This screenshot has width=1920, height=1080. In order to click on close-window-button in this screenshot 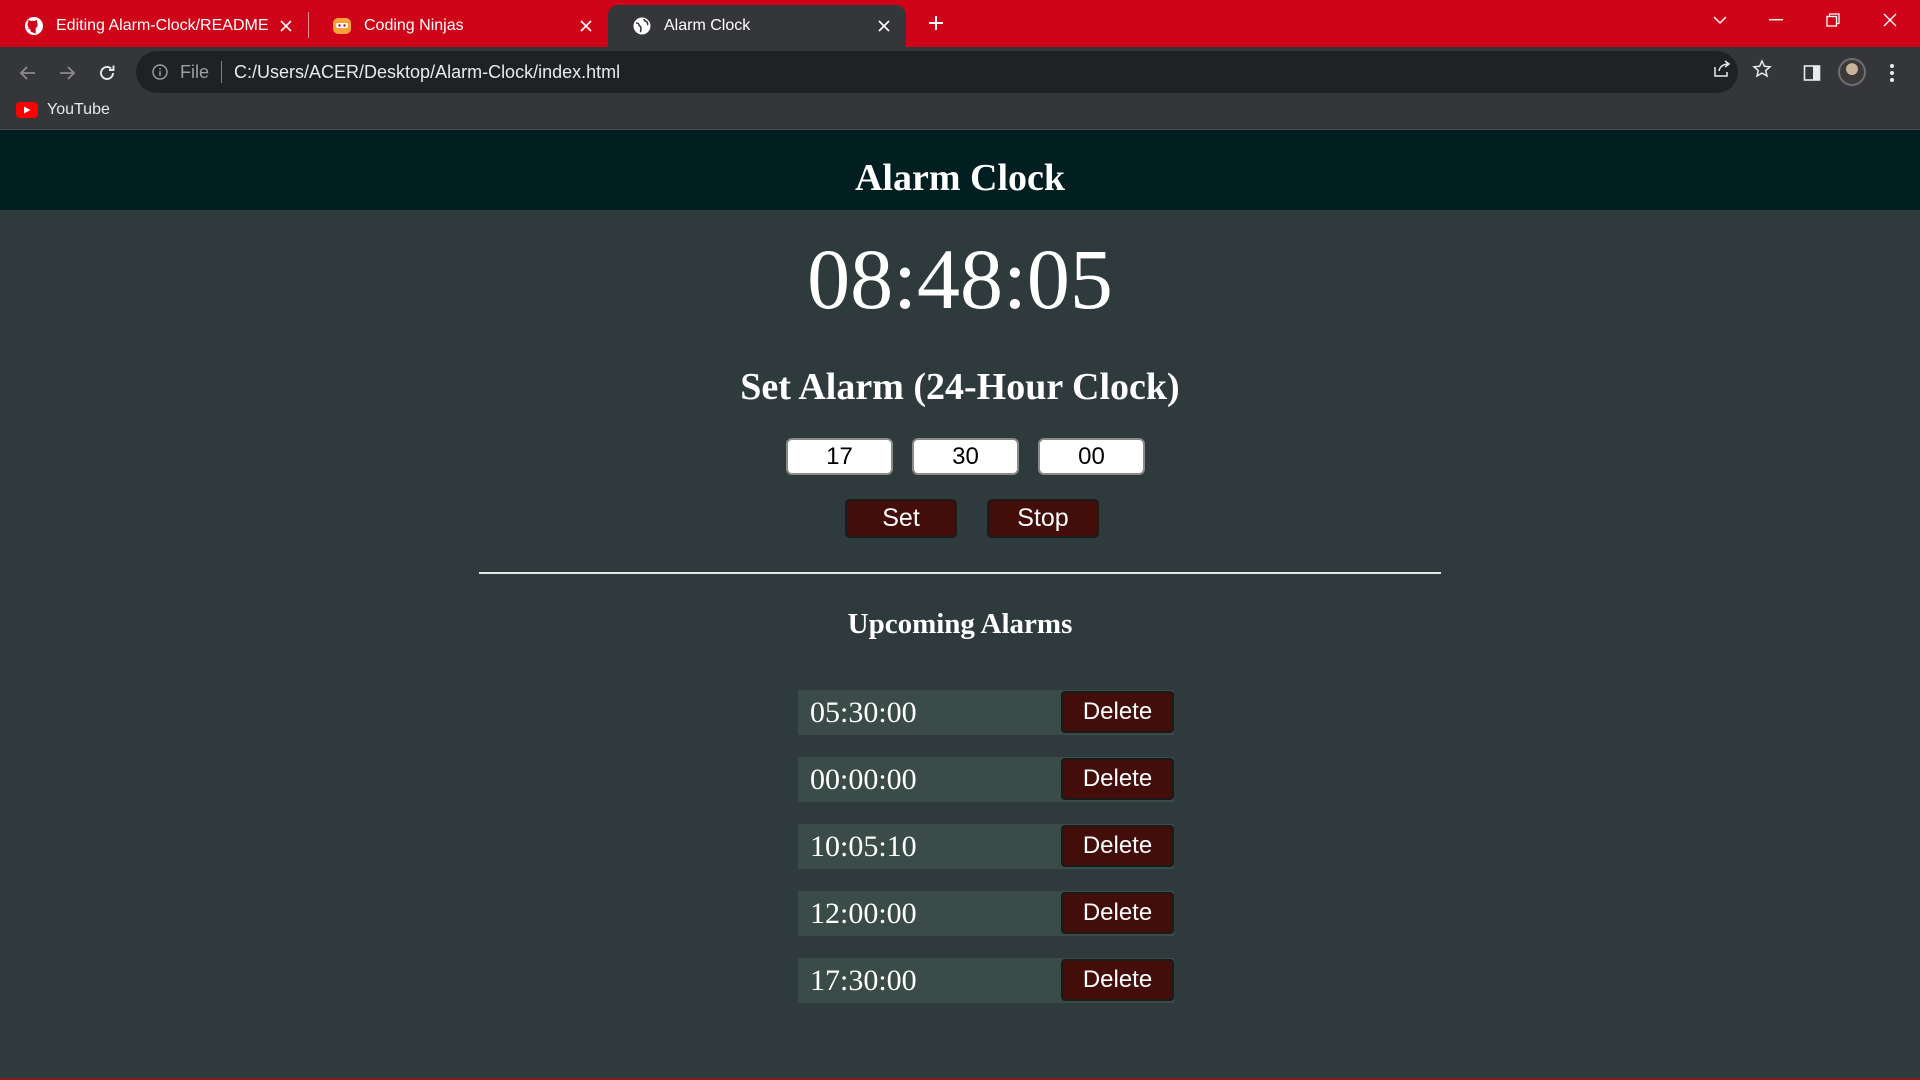, I will do `click(1890, 20)`.